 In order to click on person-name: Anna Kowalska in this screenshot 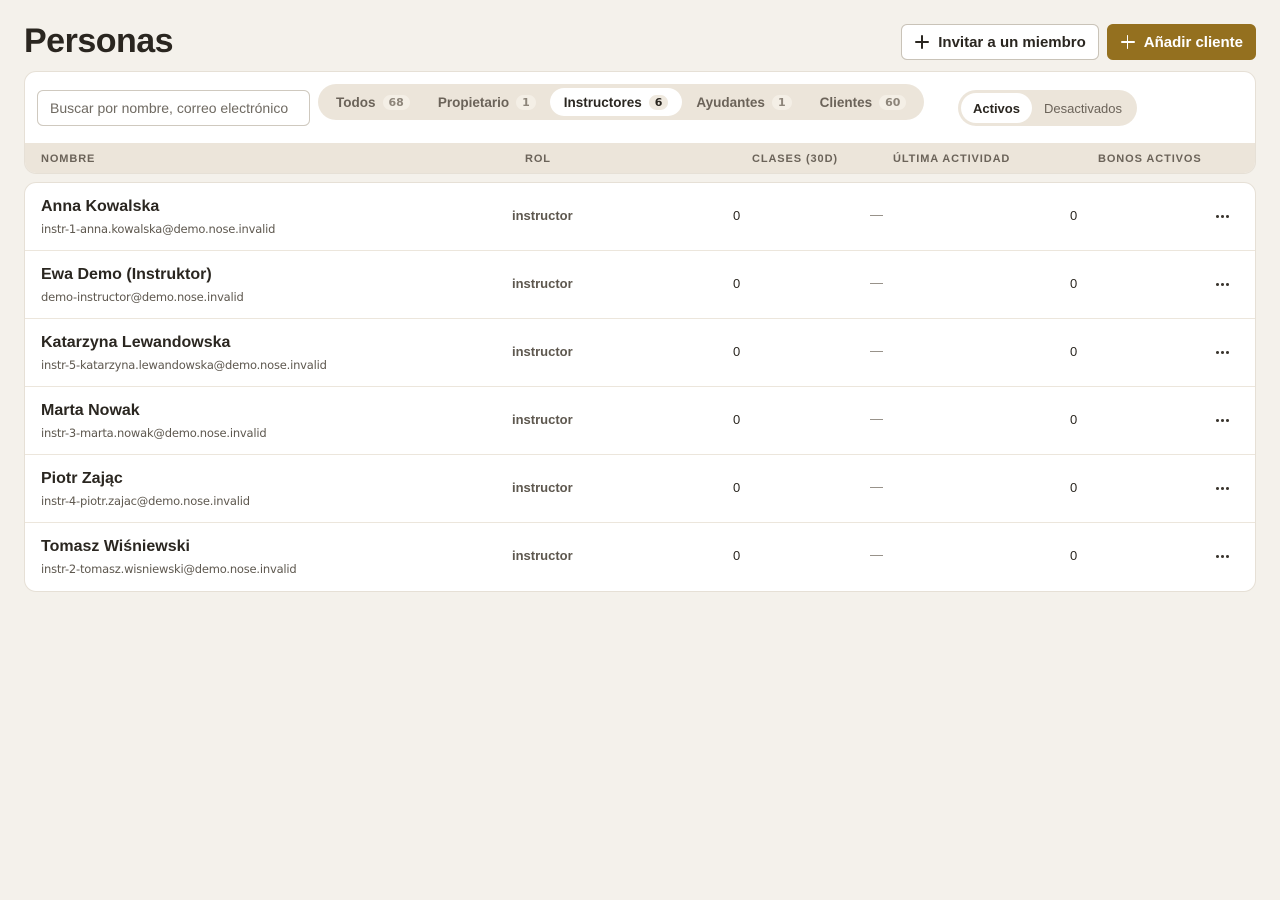, I will do `click(100, 206)`.